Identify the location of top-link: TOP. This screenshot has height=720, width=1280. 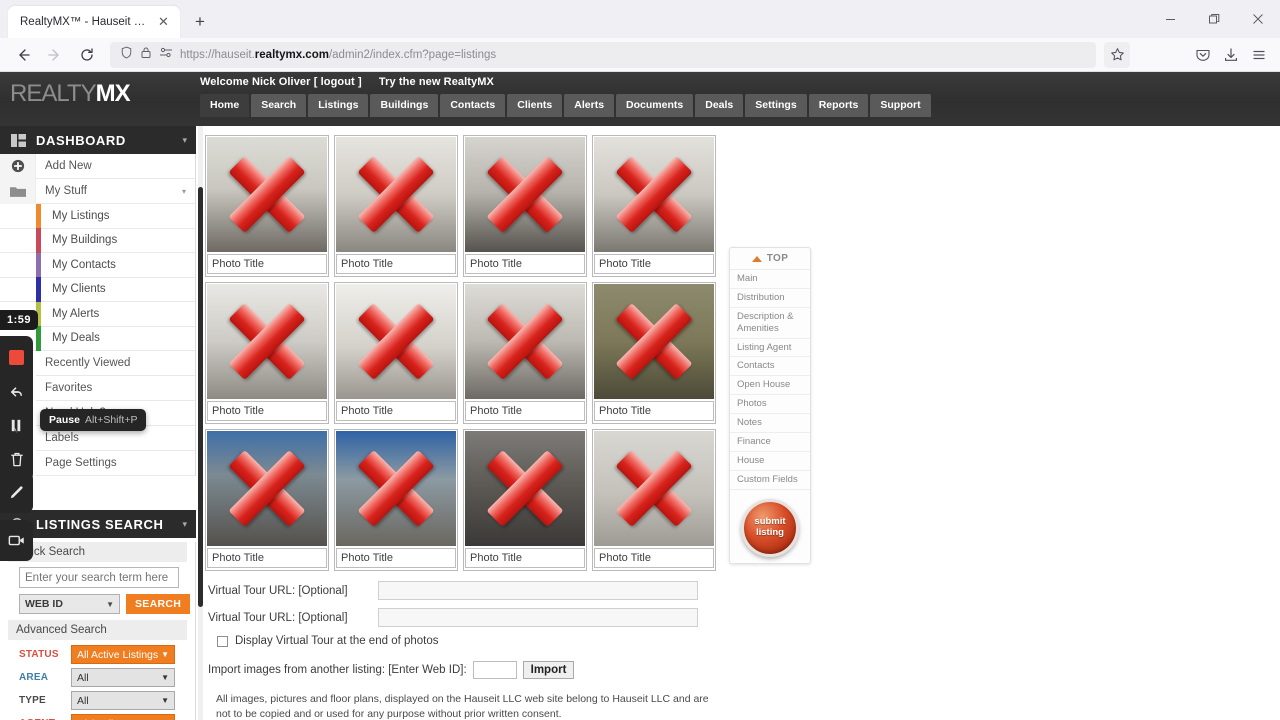
(770, 259).